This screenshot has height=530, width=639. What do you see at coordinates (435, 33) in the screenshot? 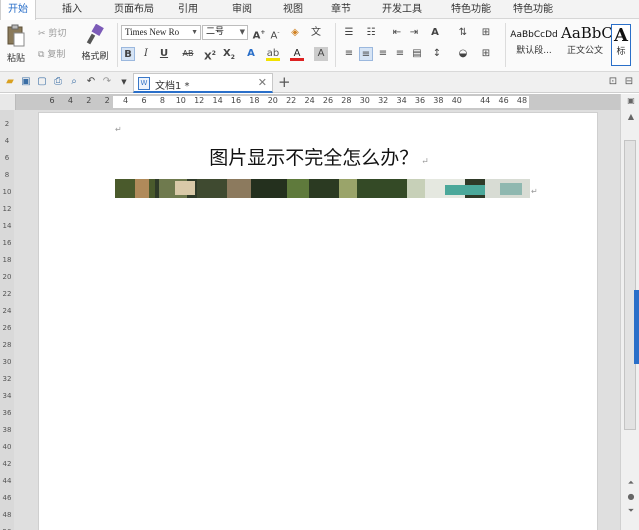
I see `chinese-layout-icon: A` at bounding box center [435, 33].